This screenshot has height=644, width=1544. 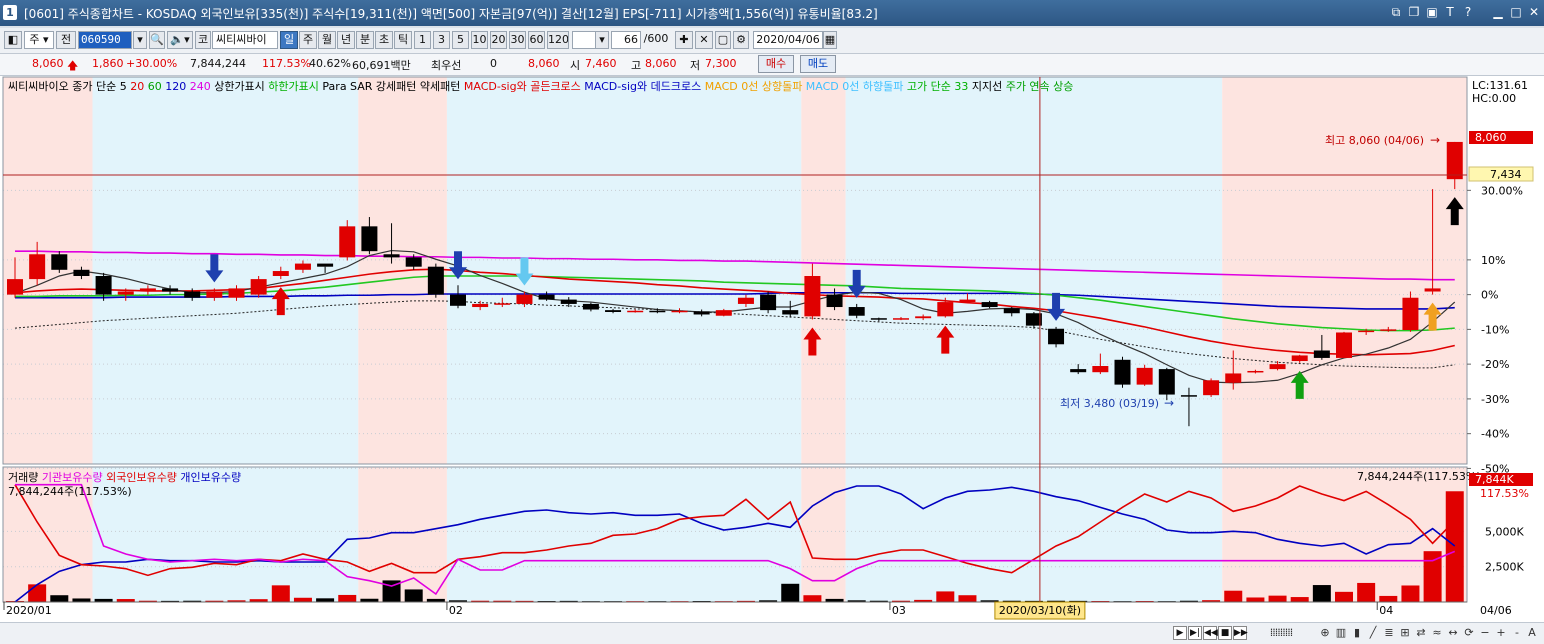 What do you see at coordinates (479, 40) in the screenshot?
I see `interval-tab-10: 10` at bounding box center [479, 40].